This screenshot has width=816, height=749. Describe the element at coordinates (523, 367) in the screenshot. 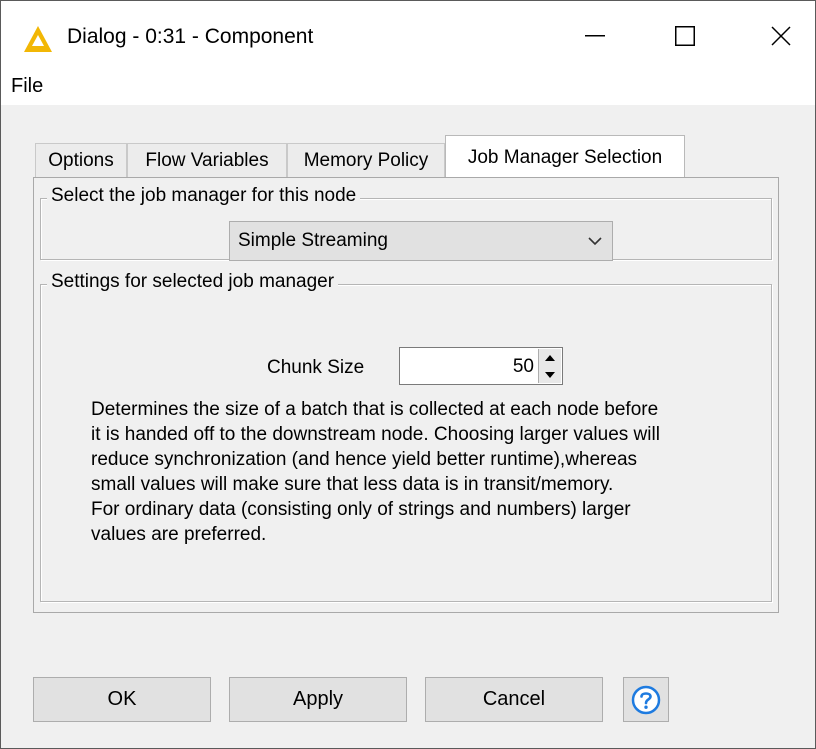

I see `chunk-size-value: 50` at that location.